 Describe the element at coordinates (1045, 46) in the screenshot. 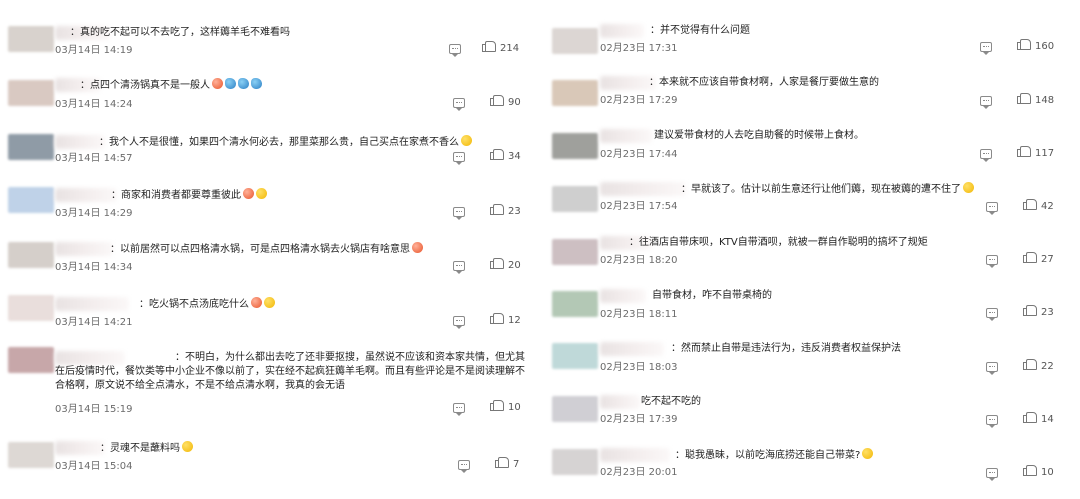

I see `like-count: 160` at that location.